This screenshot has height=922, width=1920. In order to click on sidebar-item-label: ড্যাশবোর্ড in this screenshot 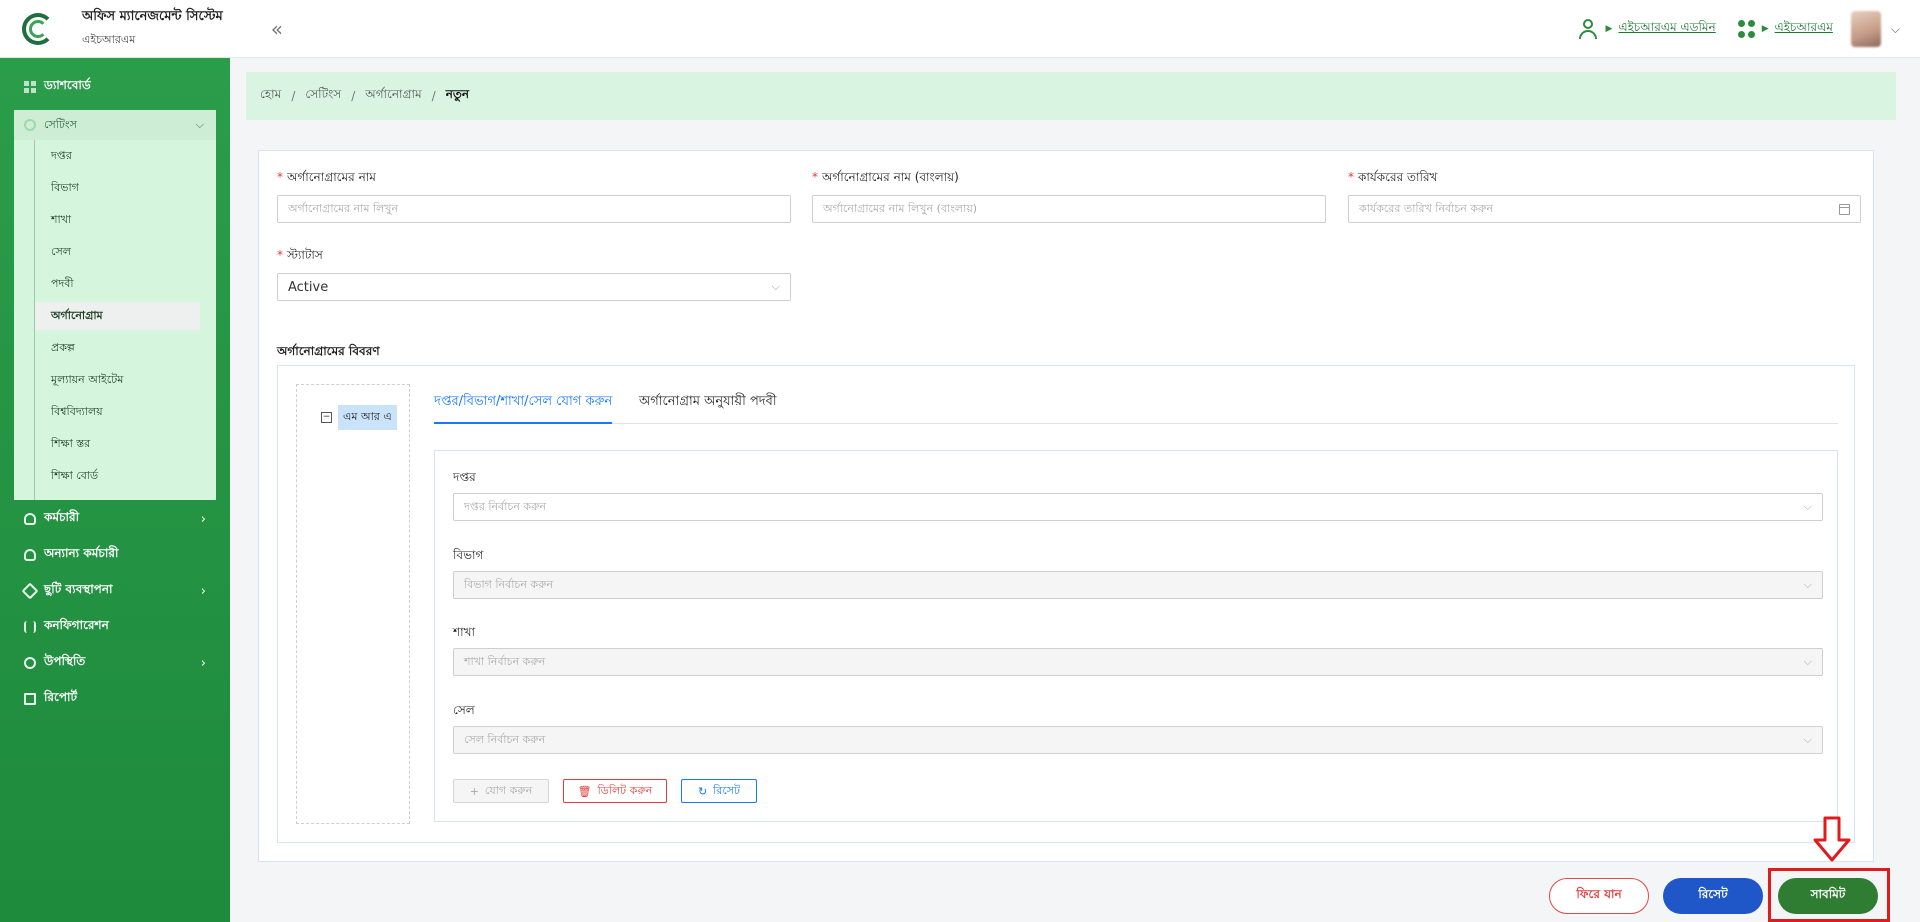, I will do `click(67, 85)`.